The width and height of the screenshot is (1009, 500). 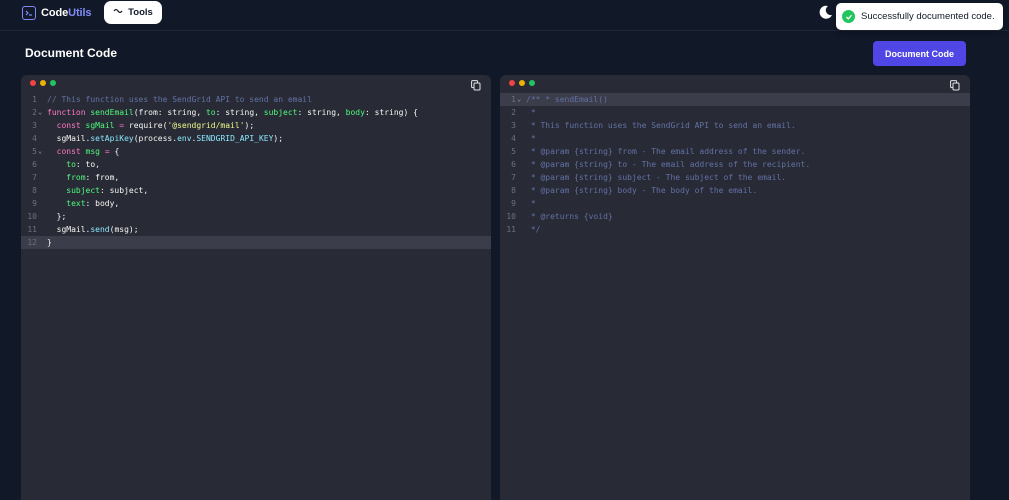 What do you see at coordinates (34, 203) in the screenshot?
I see `line-number: 9` at bounding box center [34, 203].